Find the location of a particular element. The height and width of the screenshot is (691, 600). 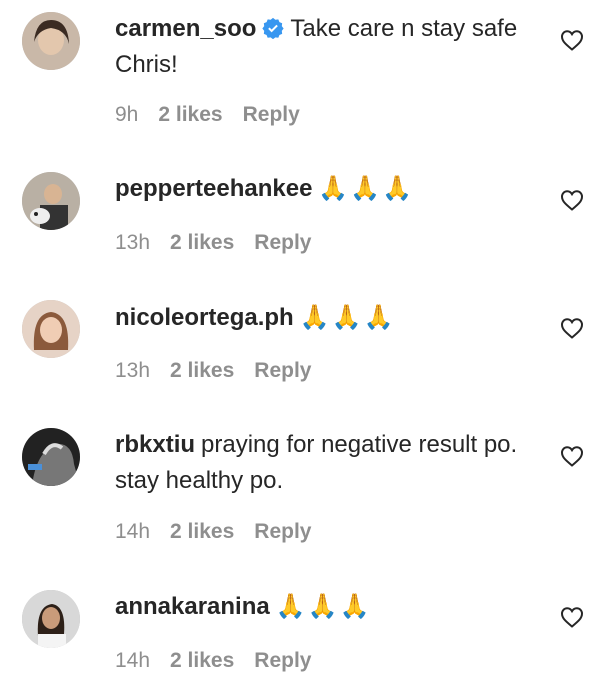

comment-body: pepperteehankee 🙏🙏🙏 is located at coordinates (330, 189).